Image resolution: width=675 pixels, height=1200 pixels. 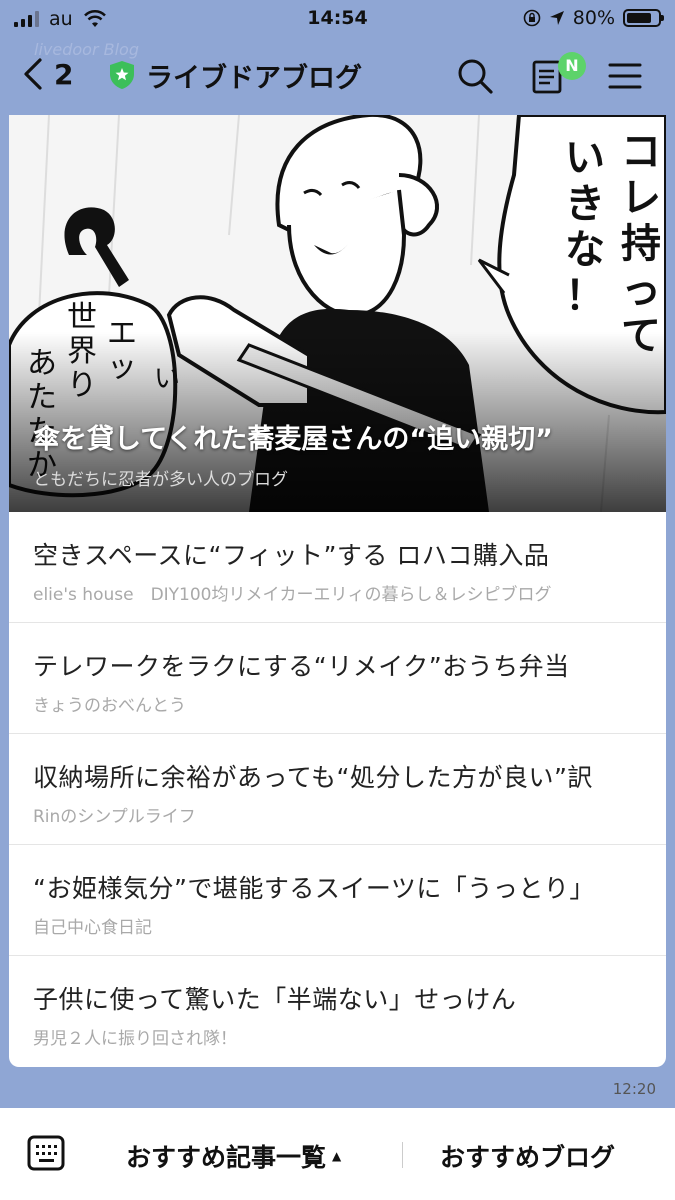 I want to click on bottom-menu-bar: おすすめ記事一覧 ▲ おすすめブログ, so click(x=337, y=1154).